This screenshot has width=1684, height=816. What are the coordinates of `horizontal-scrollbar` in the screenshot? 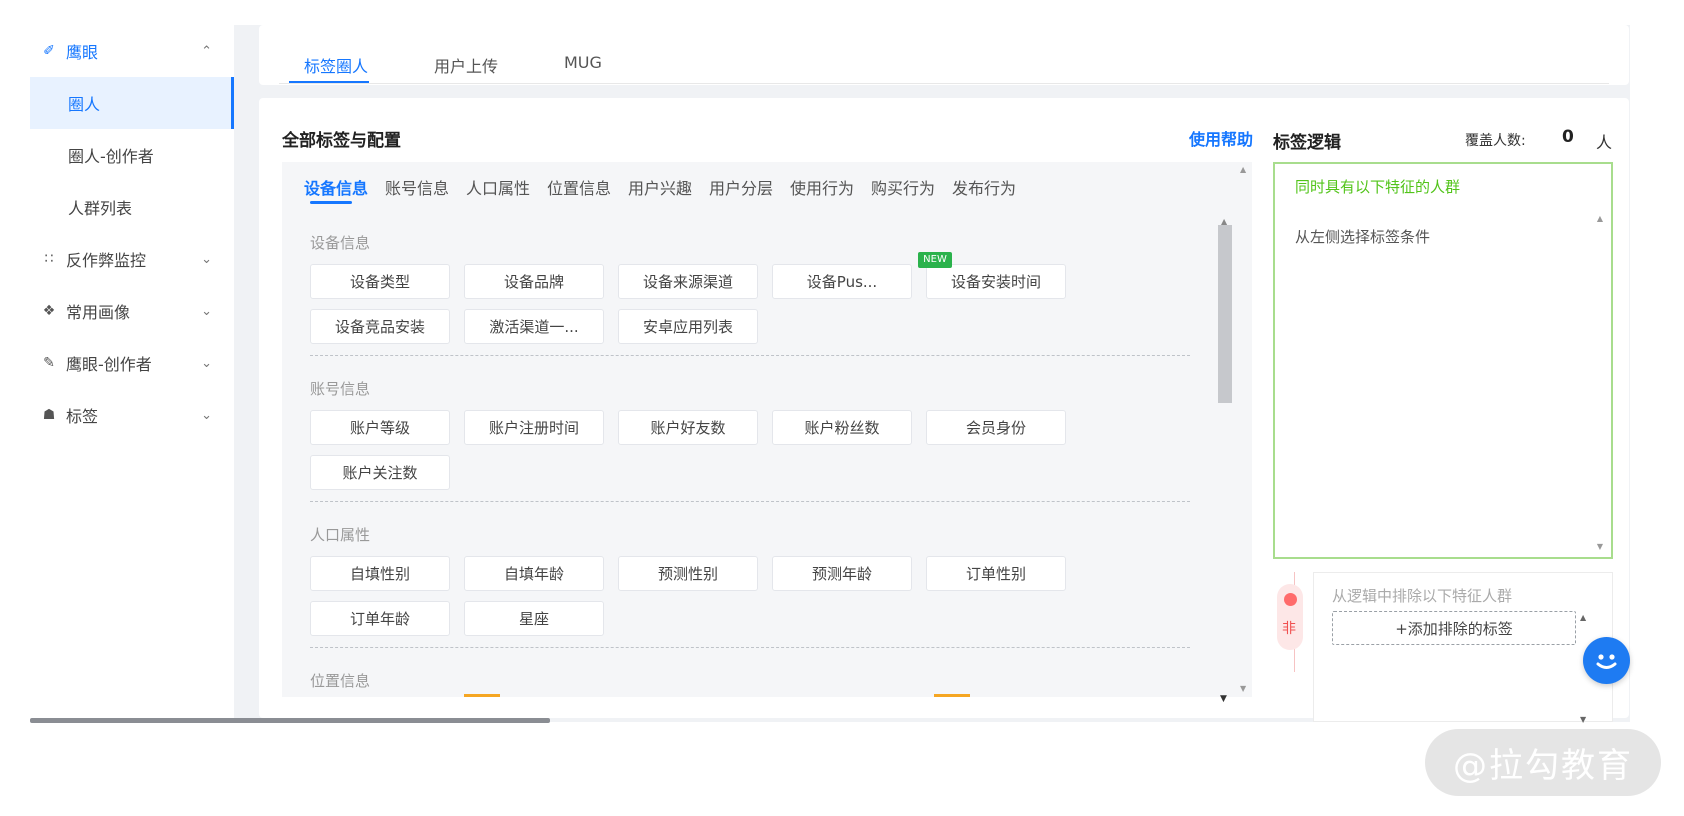 It's located at (290, 720).